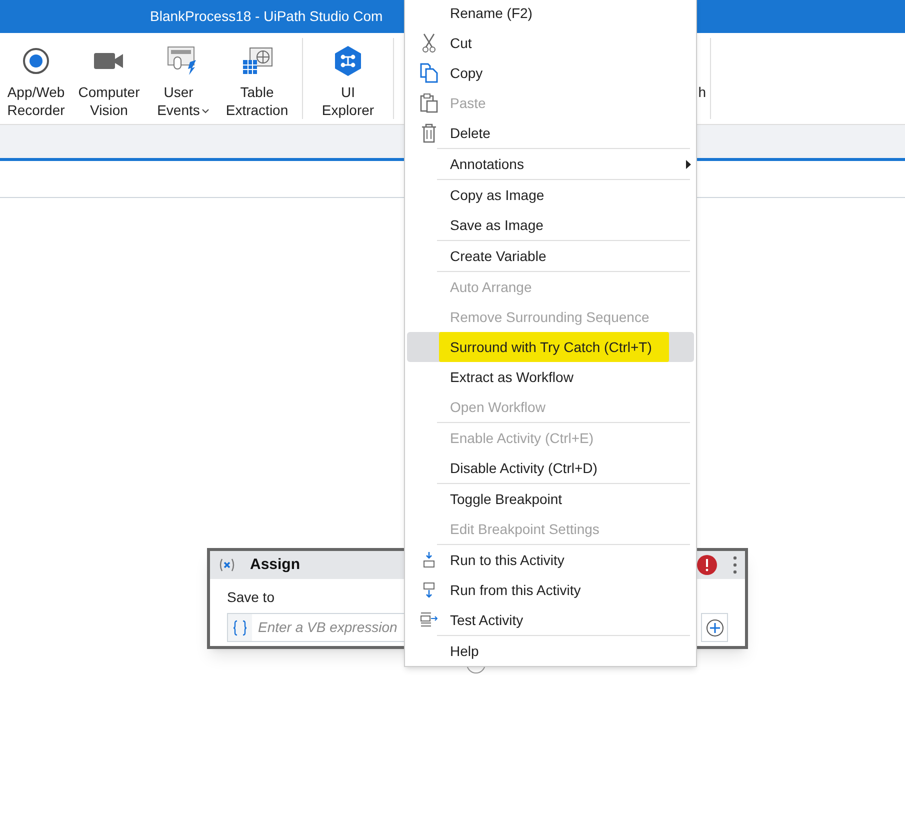 The image size is (905, 818). Describe the element at coordinates (266, 16) in the screenshot. I see `window-title: BlankProcess18 - UiPath Studio Com` at that location.